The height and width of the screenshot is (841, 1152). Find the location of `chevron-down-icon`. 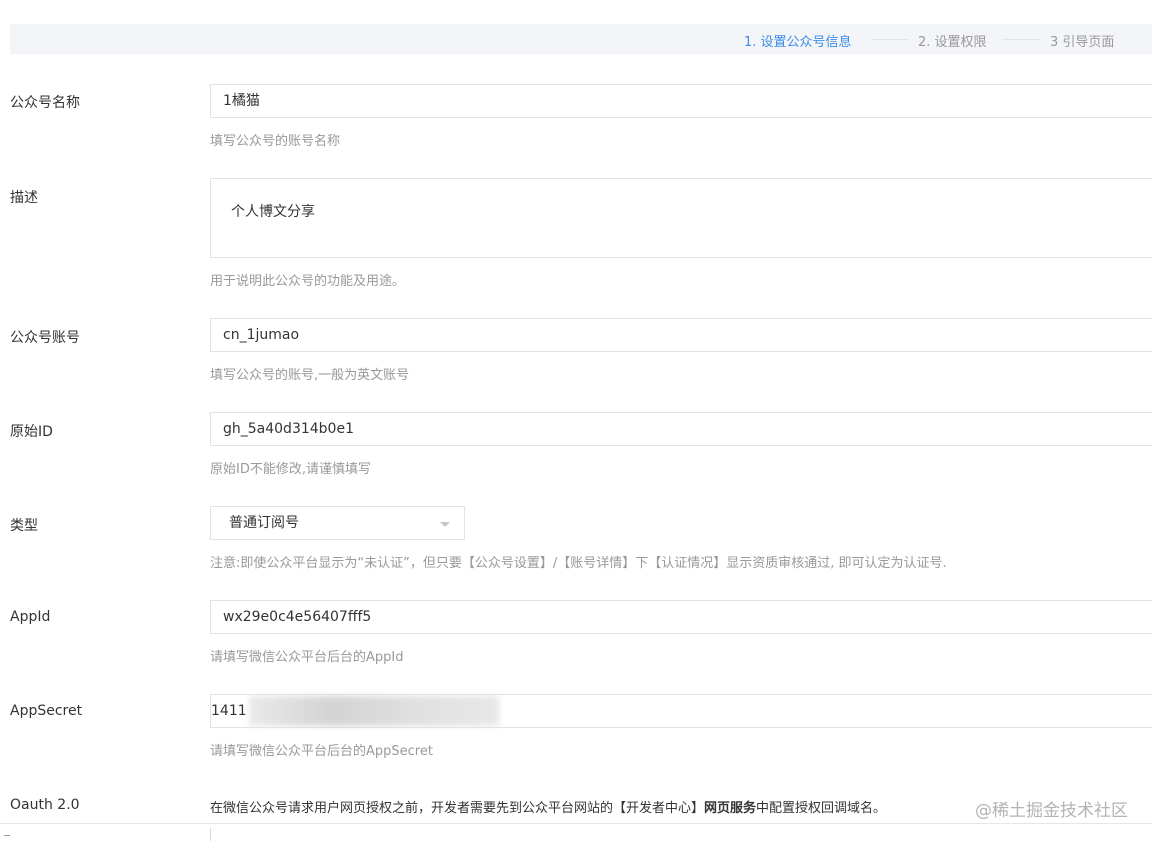

chevron-down-icon is located at coordinates (445, 524).